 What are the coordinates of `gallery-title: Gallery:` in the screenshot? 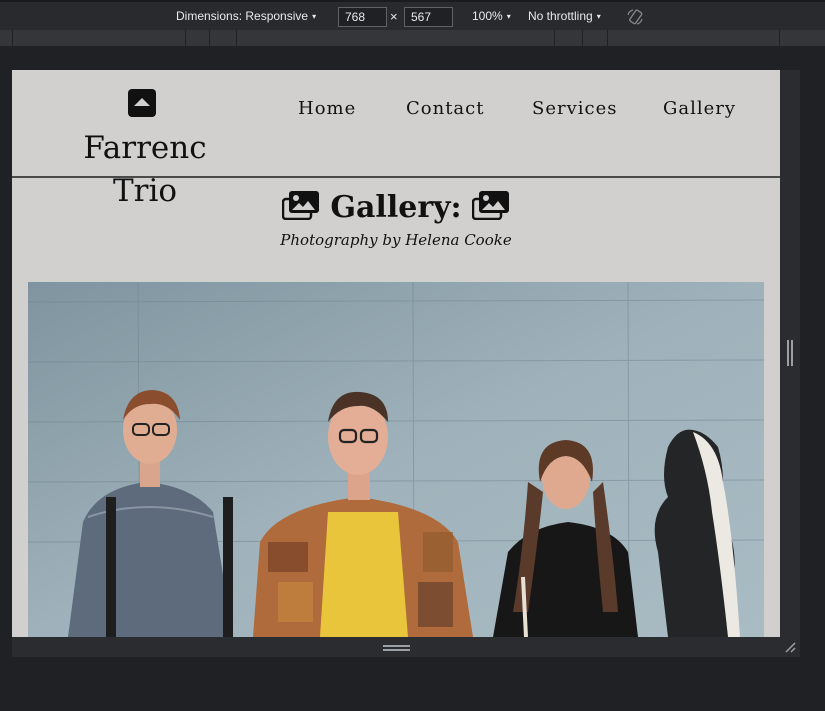 It's located at (396, 207).